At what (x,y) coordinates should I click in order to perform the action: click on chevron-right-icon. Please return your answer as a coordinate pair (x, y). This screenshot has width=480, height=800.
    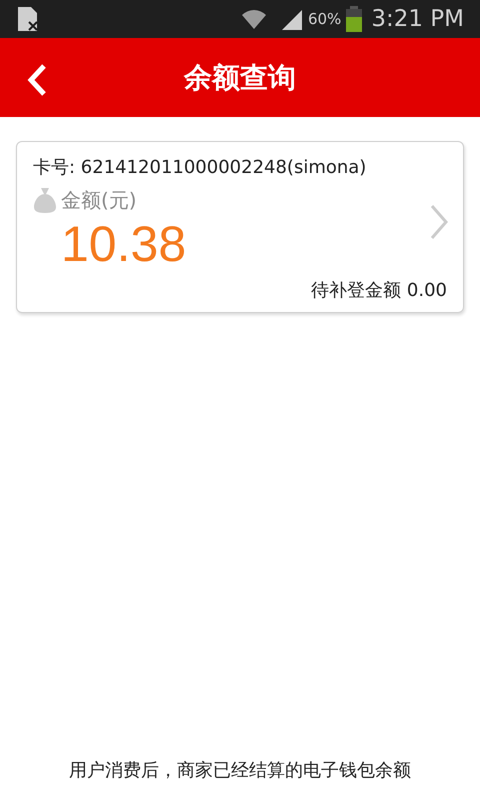
    Looking at the image, I should click on (439, 222).